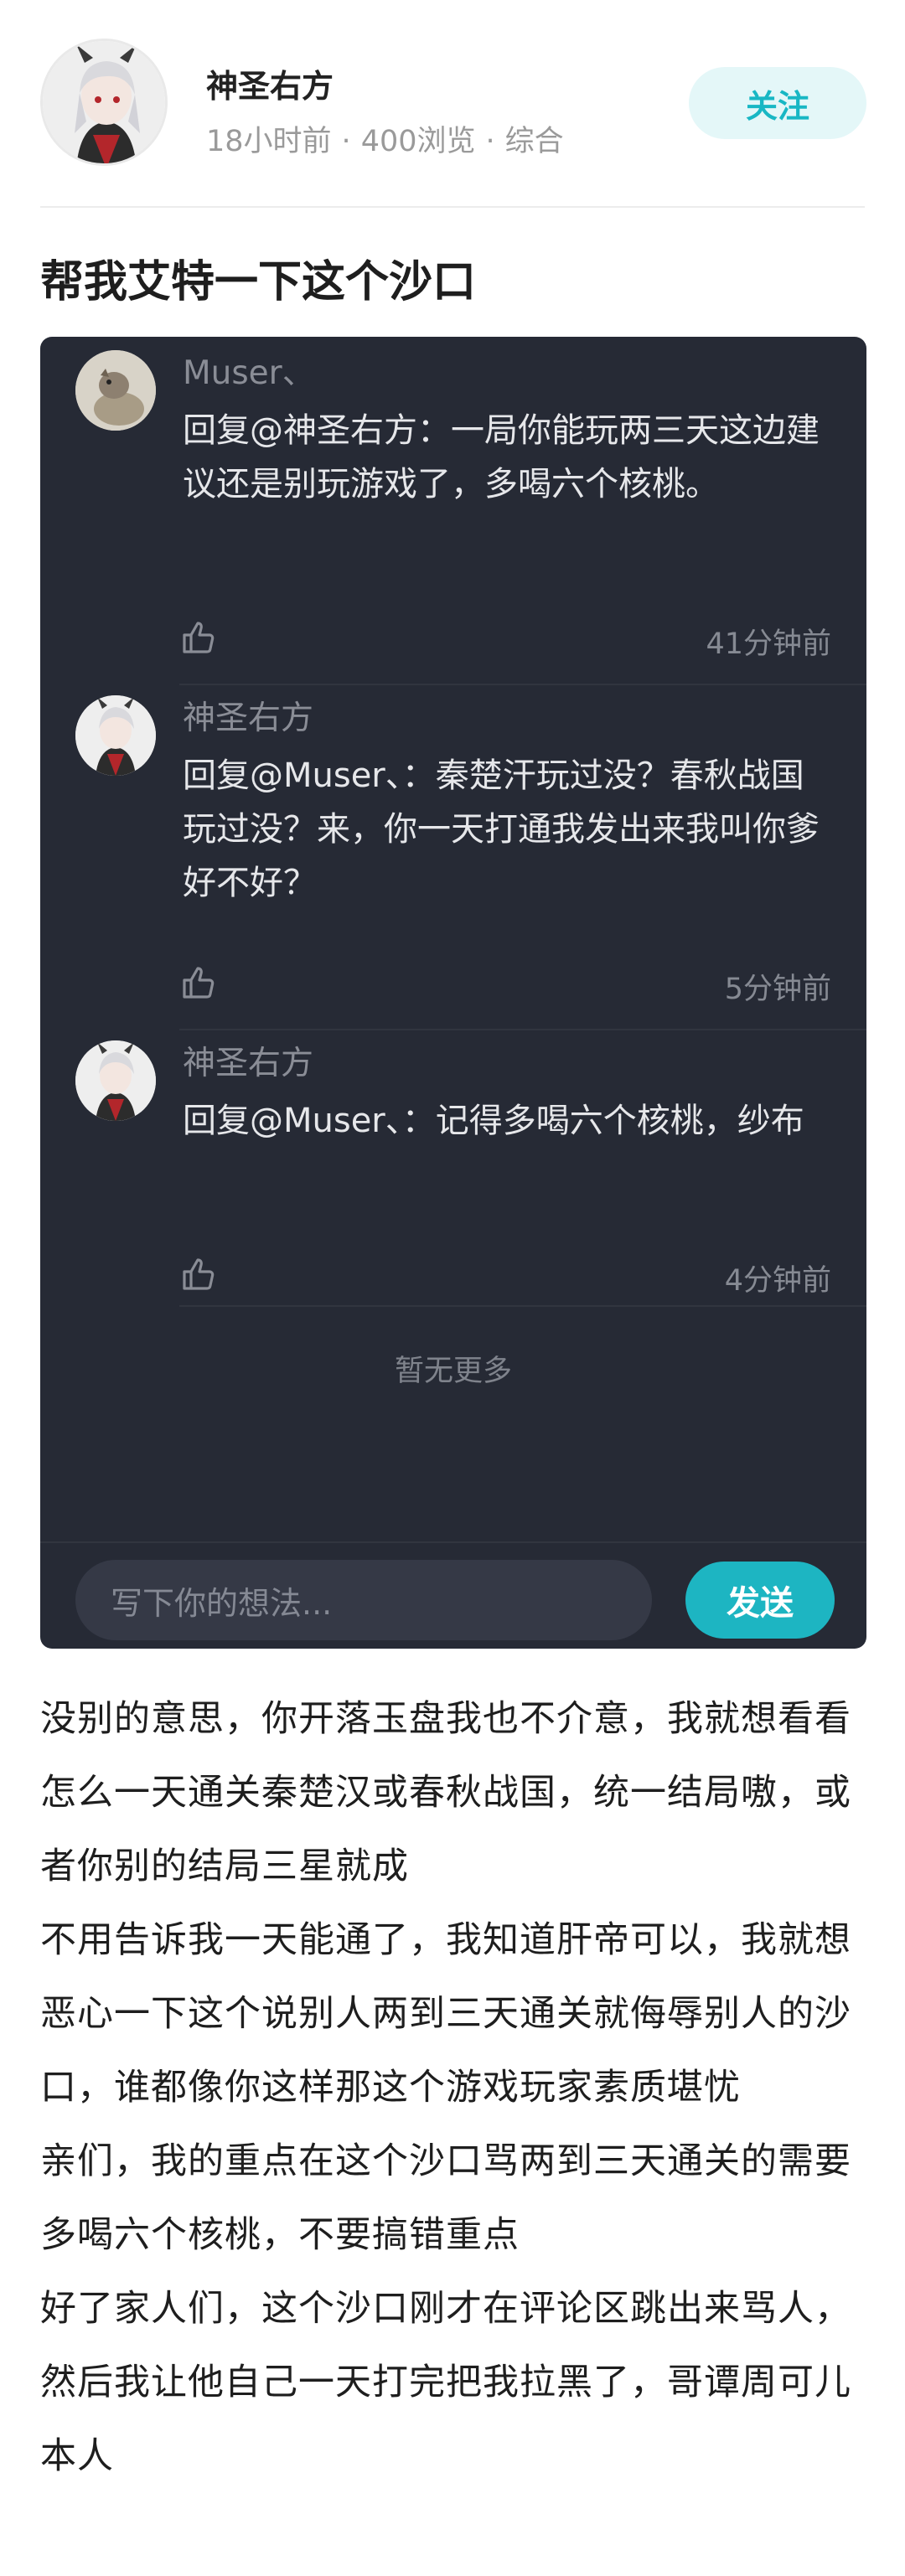 This screenshot has height=2576, width=905. Describe the element at coordinates (768, 644) in the screenshot. I see `comment-time: 41分钟前` at that location.